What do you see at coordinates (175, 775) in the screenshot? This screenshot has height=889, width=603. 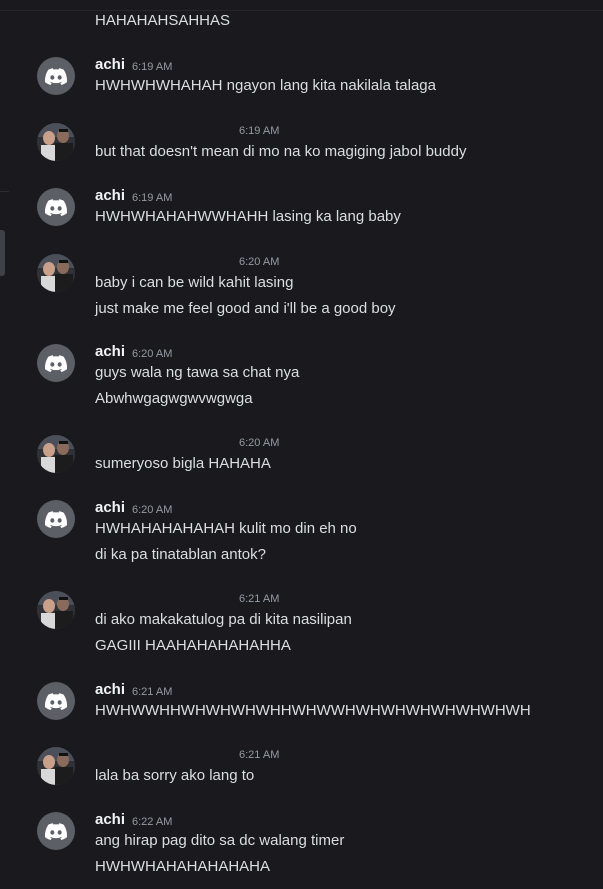 I see `message-text: lala ba sorry ako lang to` at bounding box center [175, 775].